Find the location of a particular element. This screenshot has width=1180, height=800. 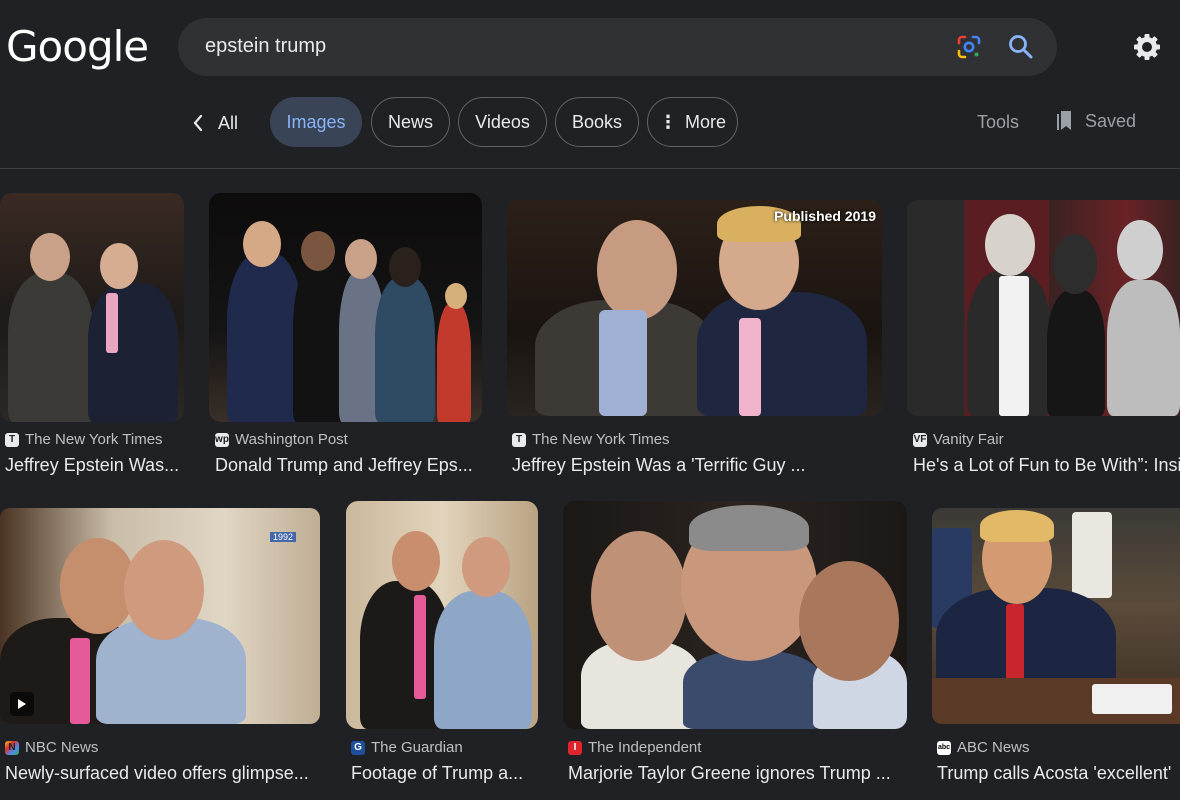

result-source: wp Washington Post is located at coordinates (281, 439).